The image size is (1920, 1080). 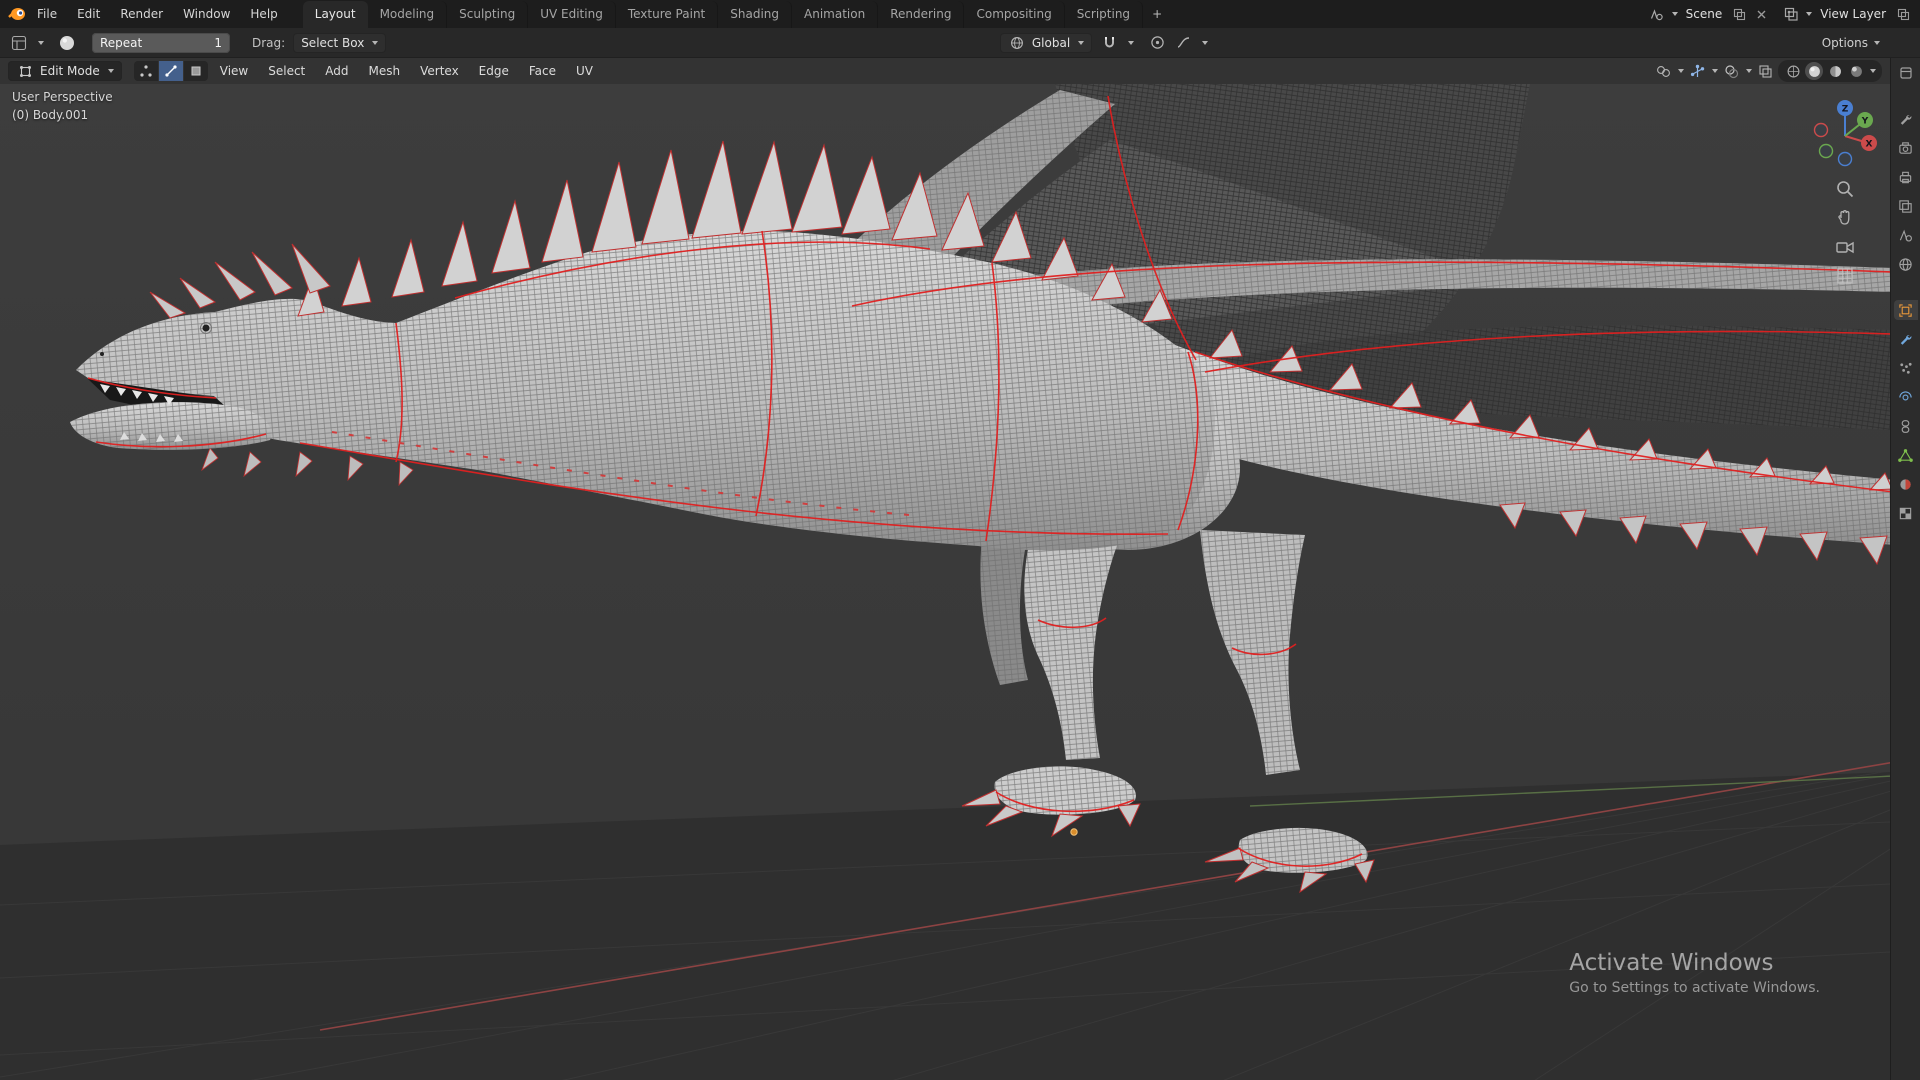 I want to click on repeat-value: 1, so click(x=218, y=42).